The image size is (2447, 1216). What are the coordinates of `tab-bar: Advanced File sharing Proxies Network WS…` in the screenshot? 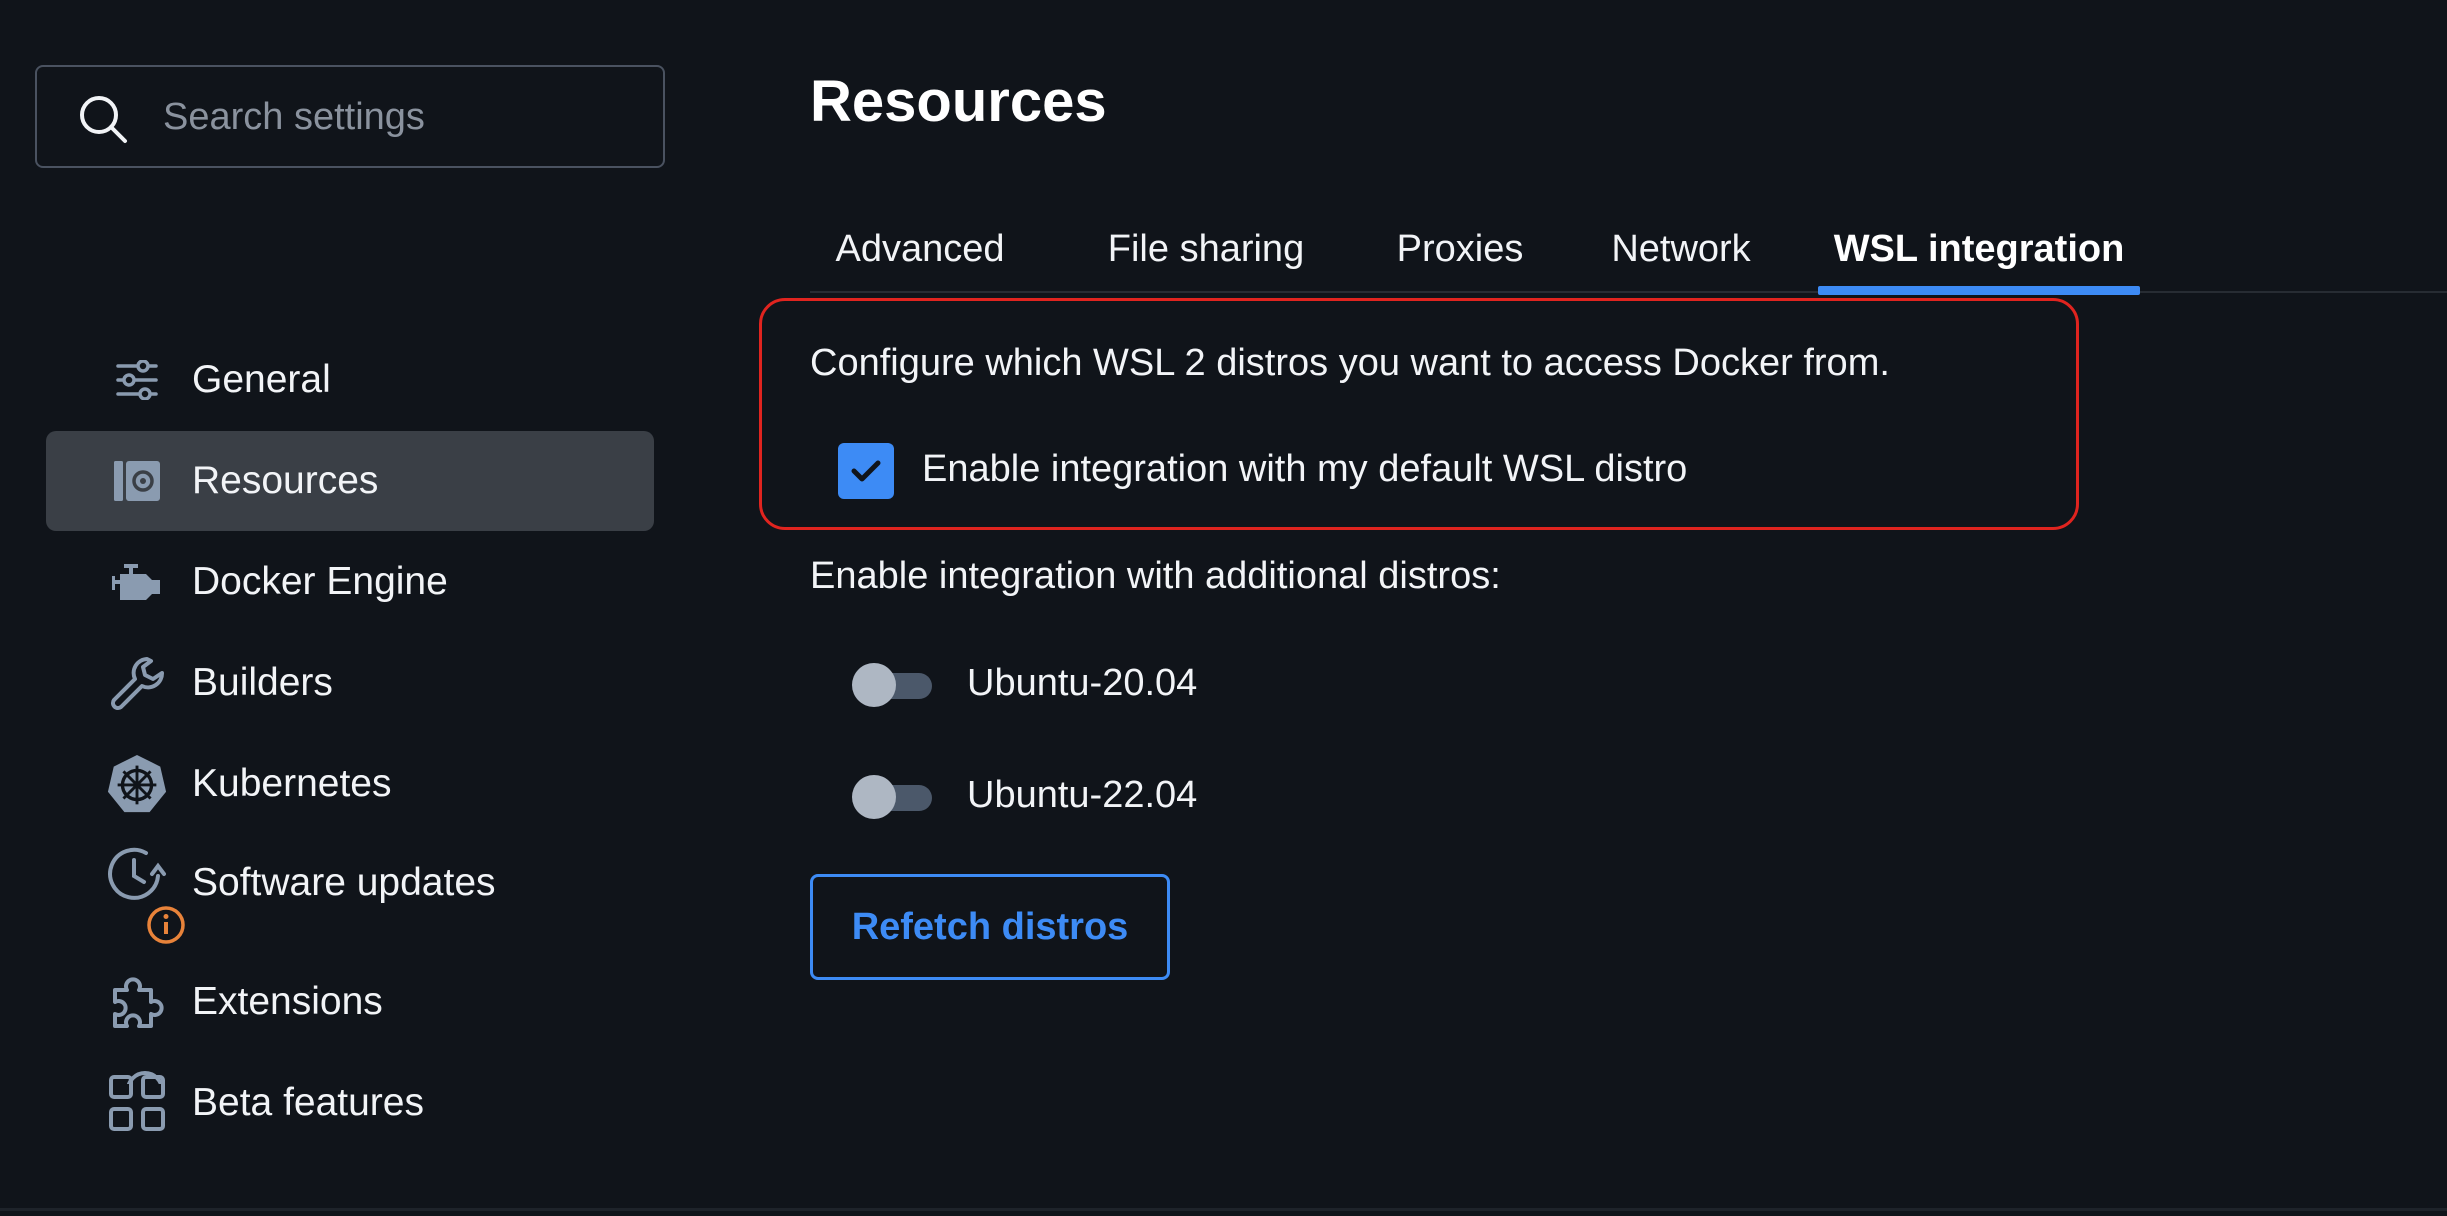 It's located at (1628, 250).